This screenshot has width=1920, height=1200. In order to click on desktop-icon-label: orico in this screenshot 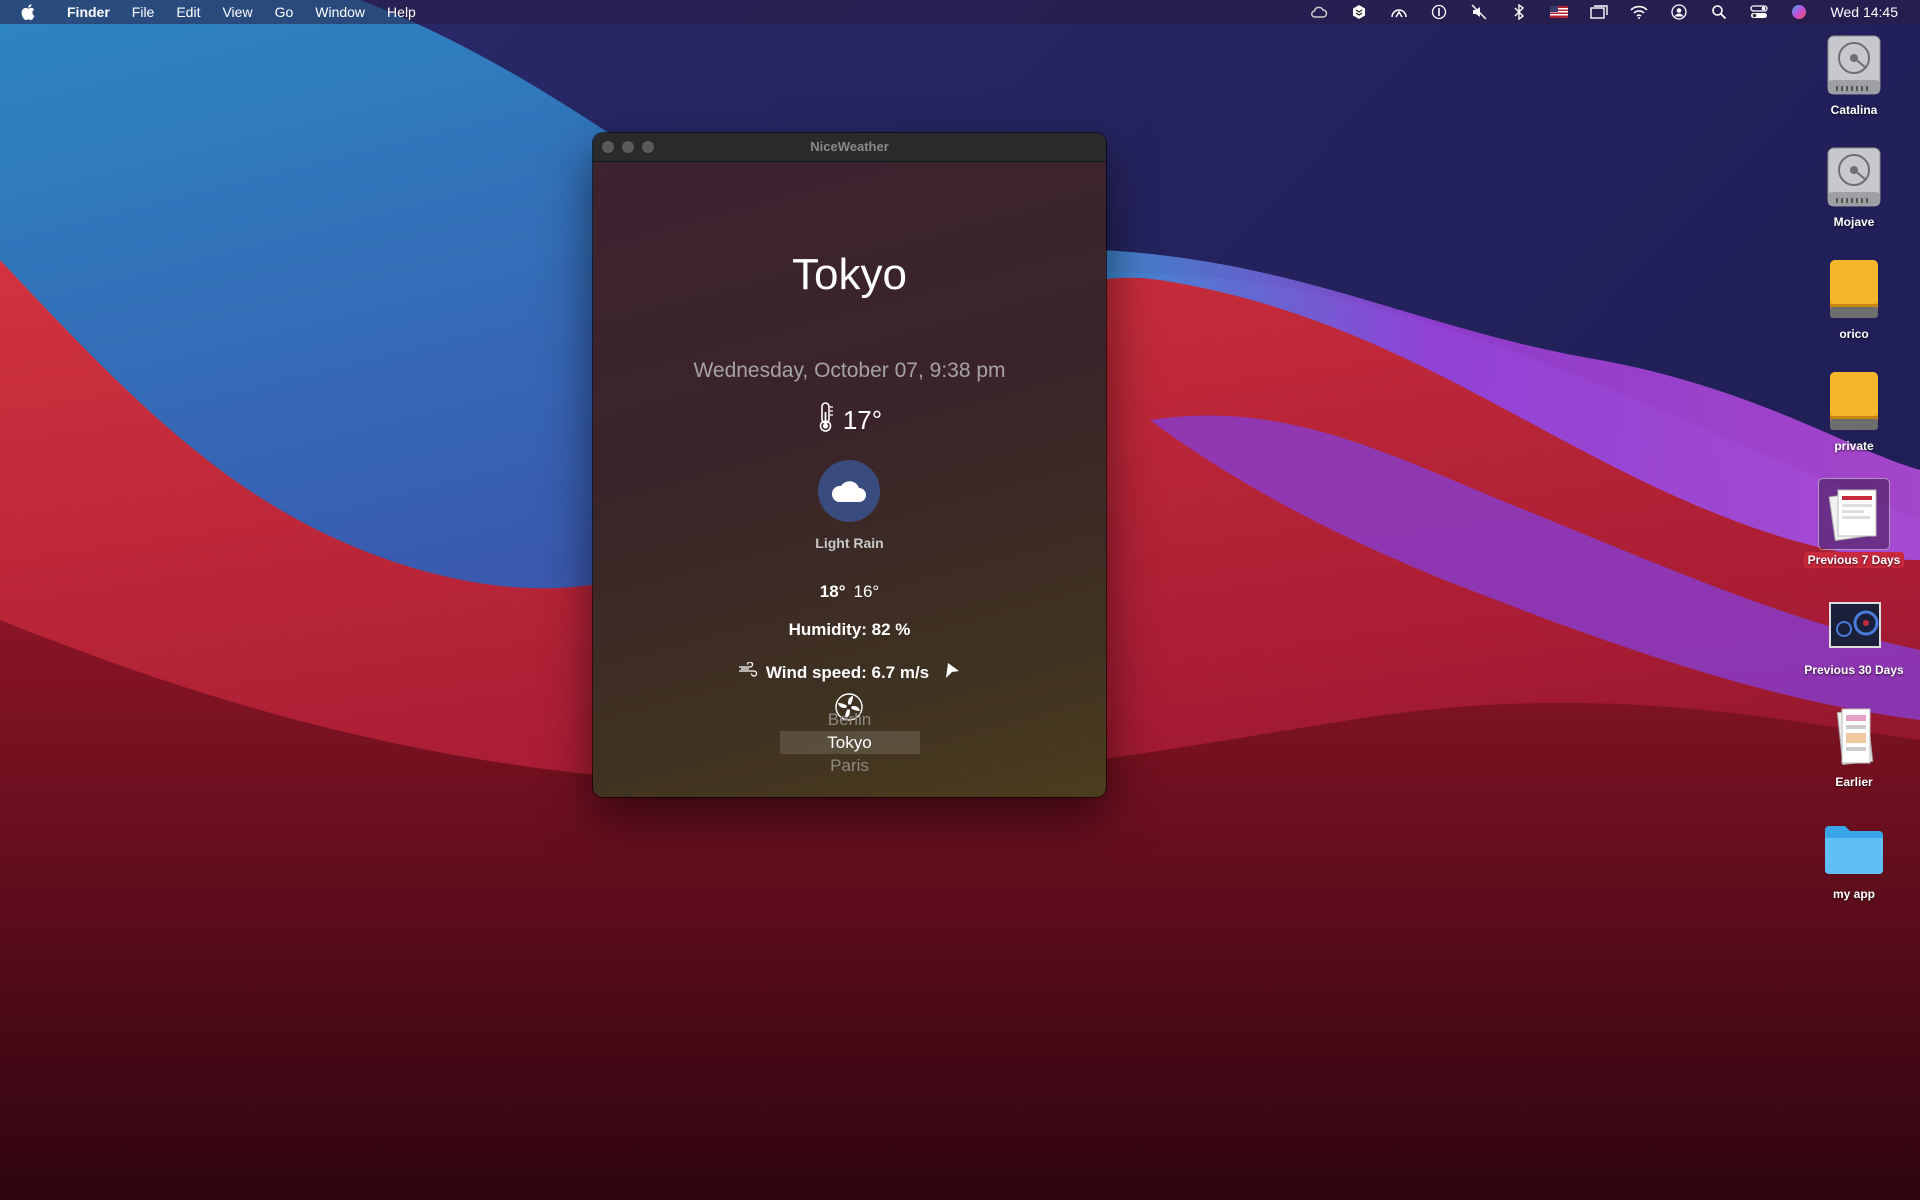, I will do `click(1854, 334)`.